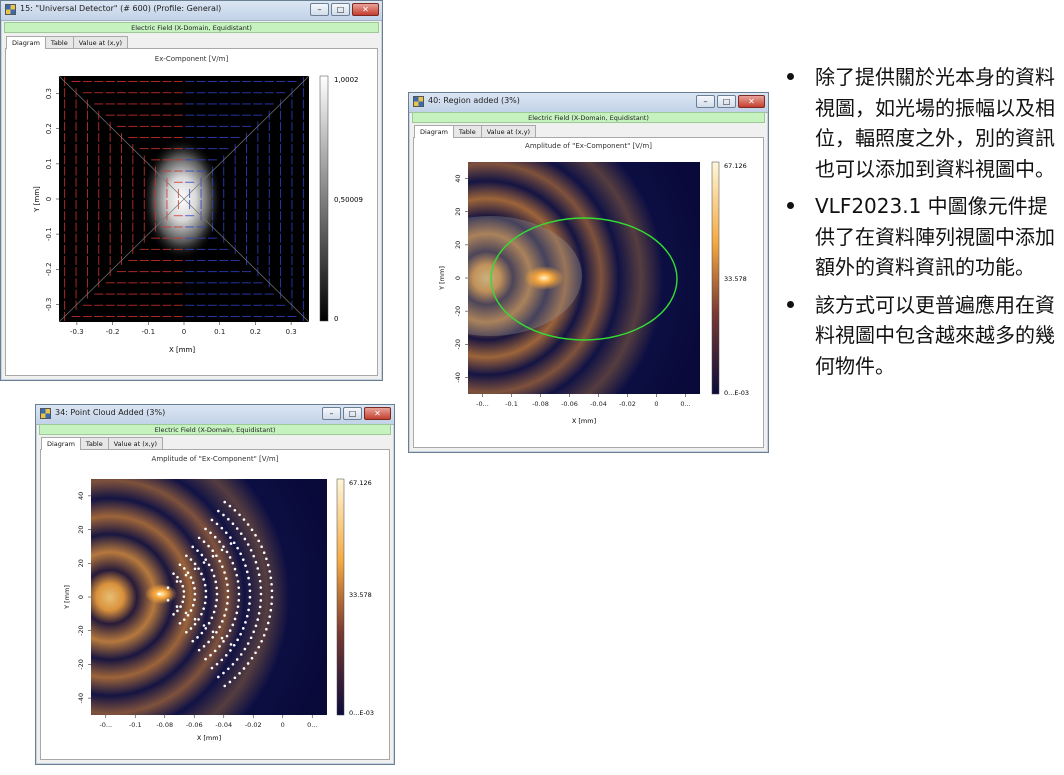 The height and width of the screenshot is (775, 1064). What do you see at coordinates (81, 698) in the screenshot?
I see `y-tick-label: -40` at bounding box center [81, 698].